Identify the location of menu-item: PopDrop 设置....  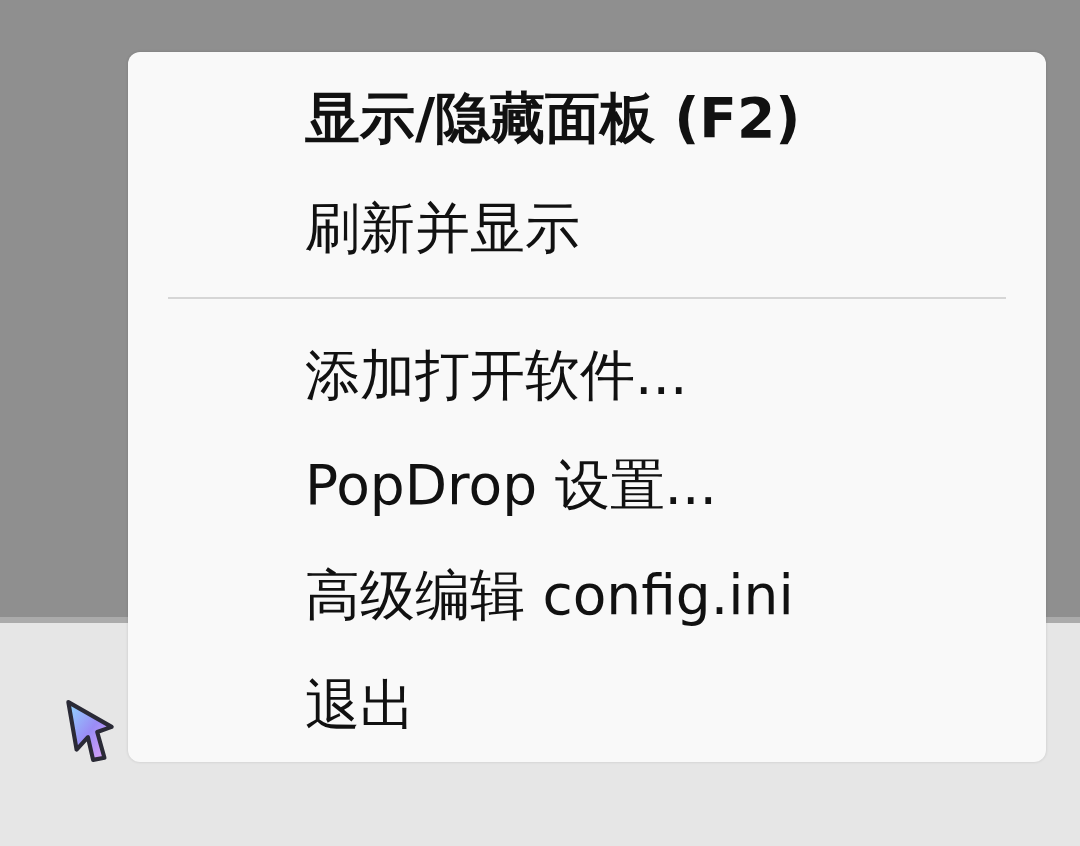
(511, 485).